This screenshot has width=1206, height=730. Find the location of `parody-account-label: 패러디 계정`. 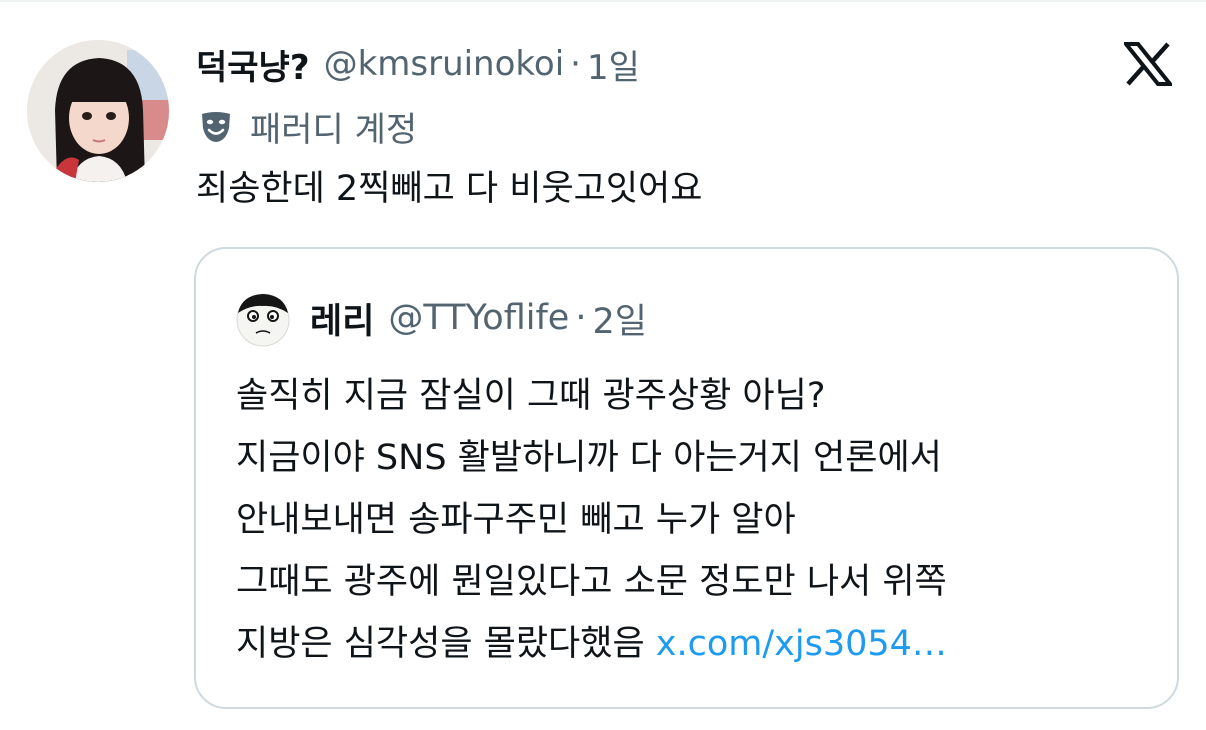

parody-account-label: 패러디 계정 is located at coordinates (306, 126).